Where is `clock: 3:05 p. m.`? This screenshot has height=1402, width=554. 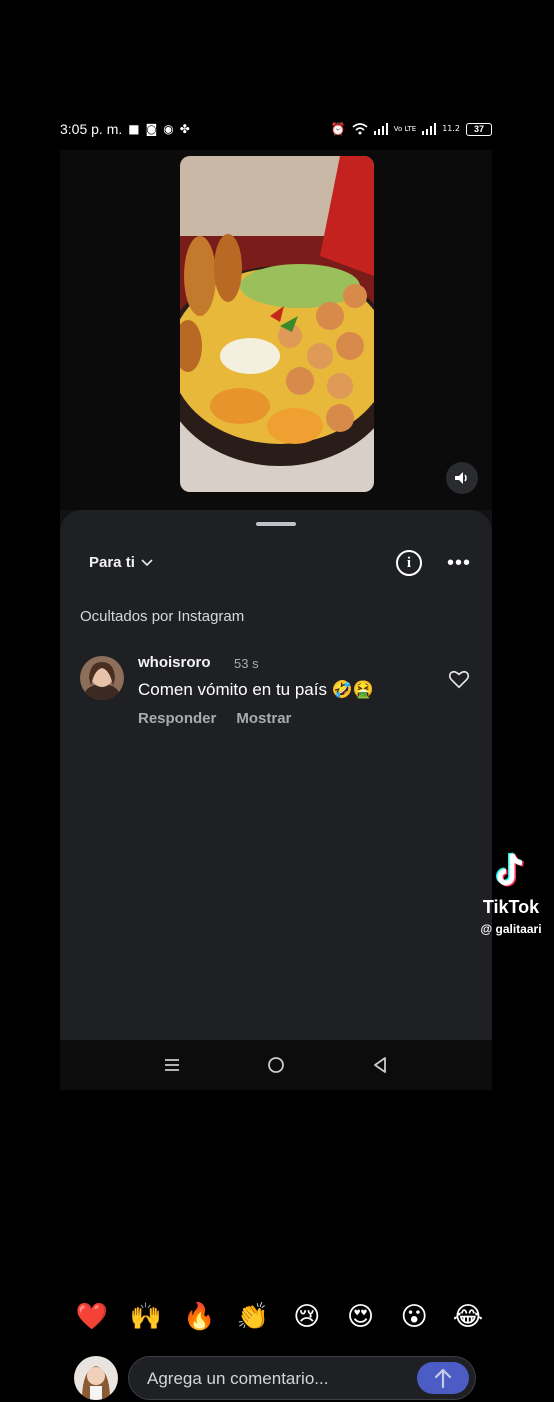 clock: 3:05 p. m. is located at coordinates (91, 129).